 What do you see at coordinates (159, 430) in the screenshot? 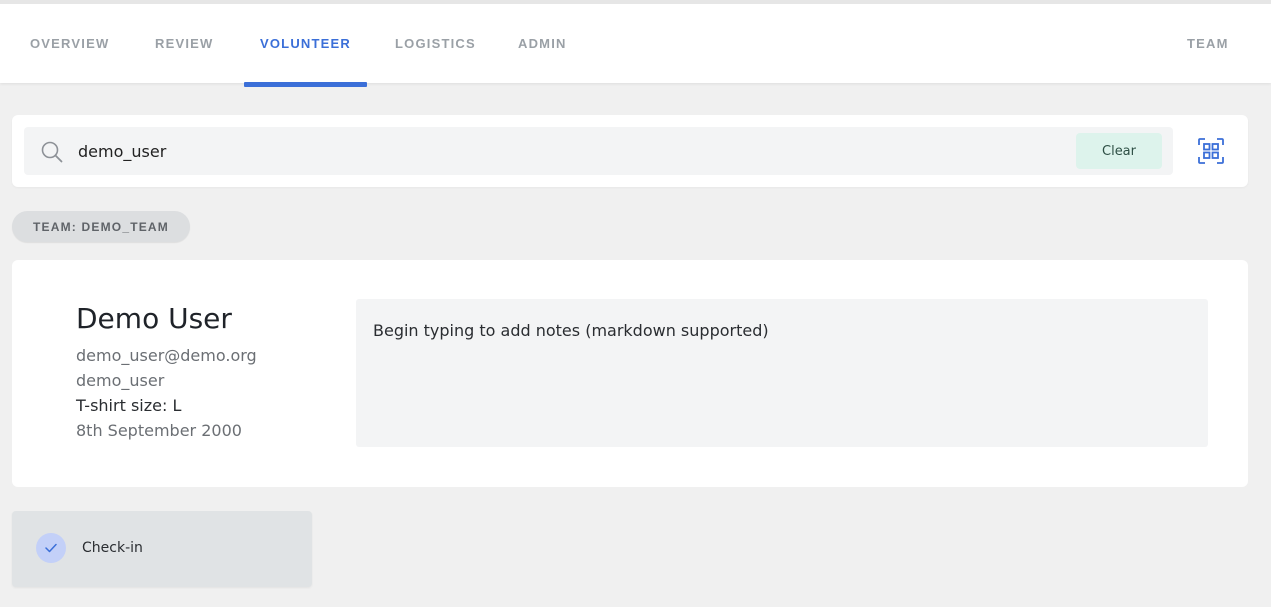
I see `user-date-of-birth: 8th September 2000` at bounding box center [159, 430].